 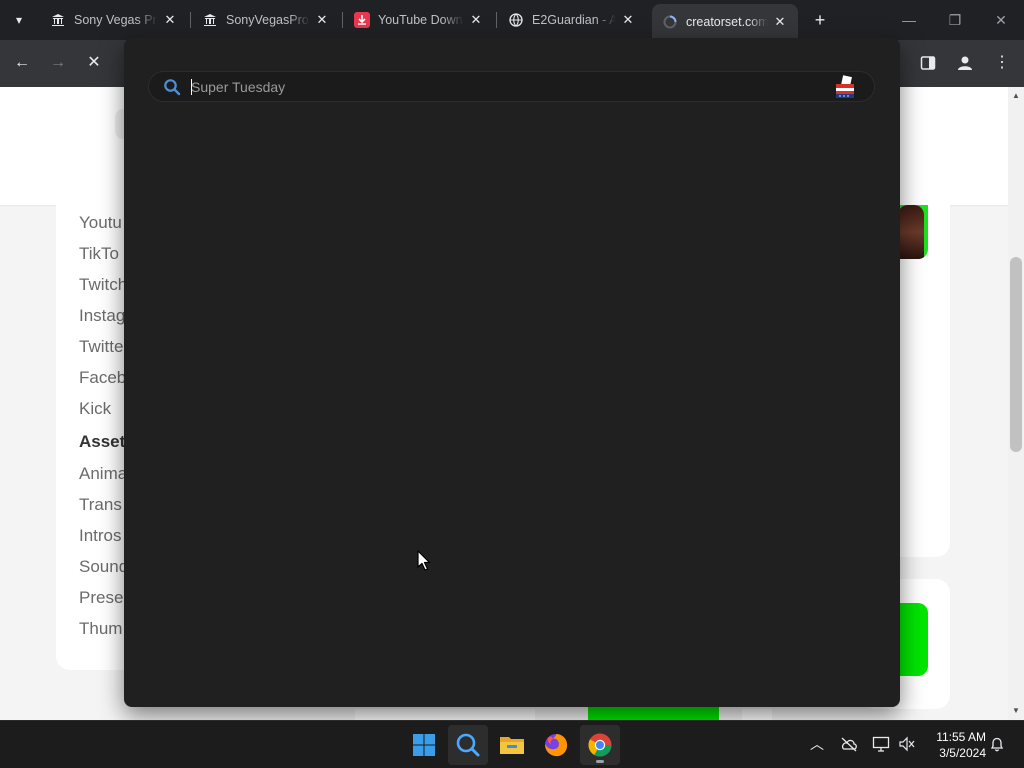 I want to click on onedrive-status, so click(x=849, y=744).